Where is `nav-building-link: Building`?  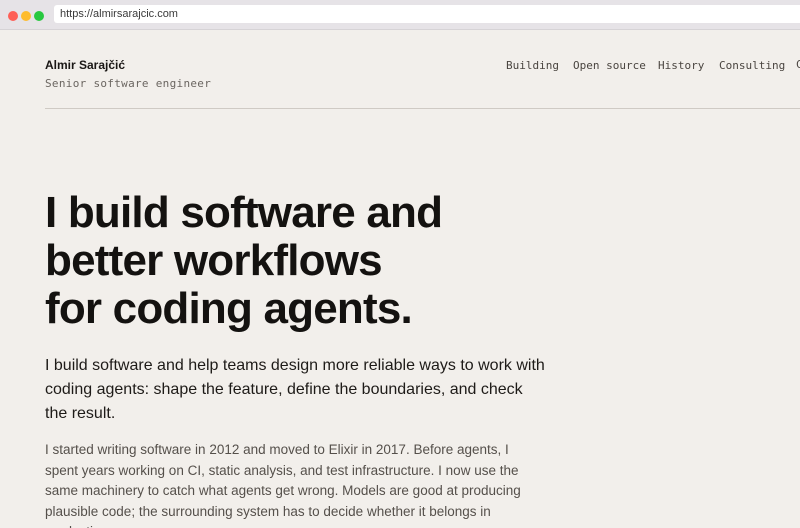 nav-building-link: Building is located at coordinates (532, 65).